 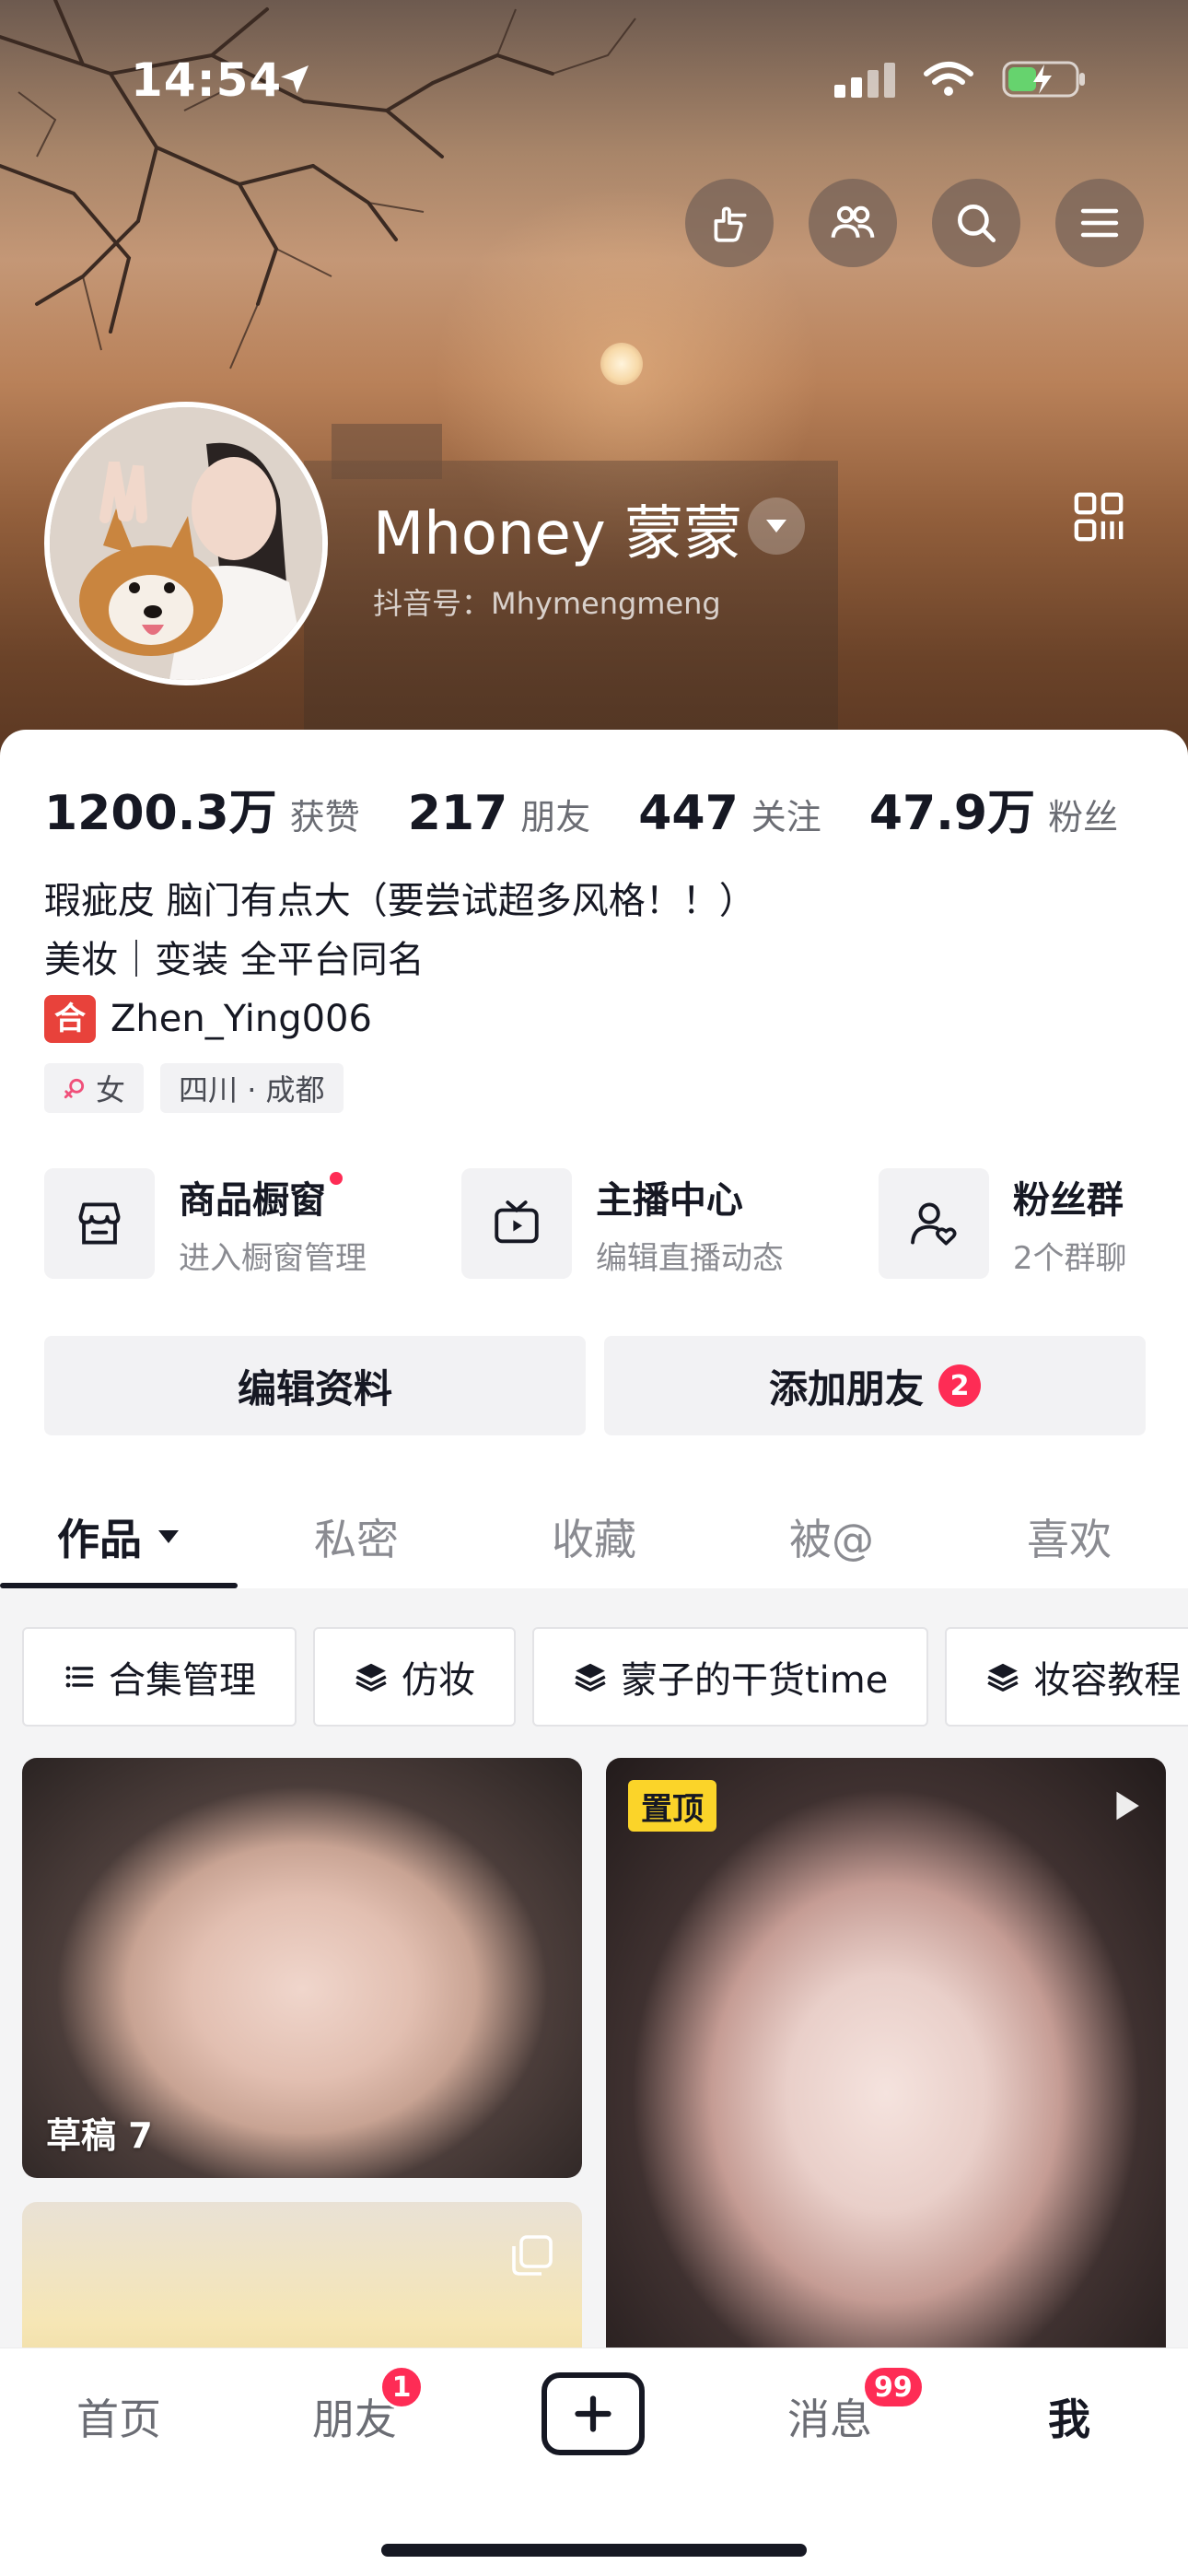 I want to click on account-switch-button, so click(x=776, y=526).